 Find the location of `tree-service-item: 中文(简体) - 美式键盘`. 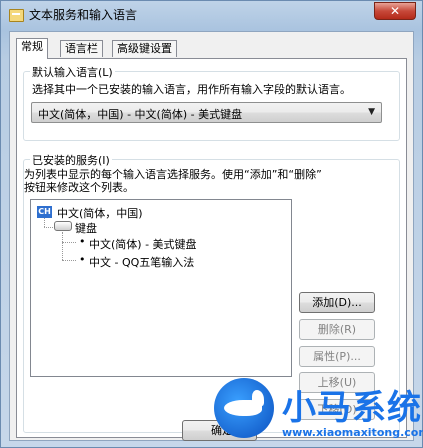

tree-service-item: 中文(简体) - 美式键盘 is located at coordinates (143, 244).